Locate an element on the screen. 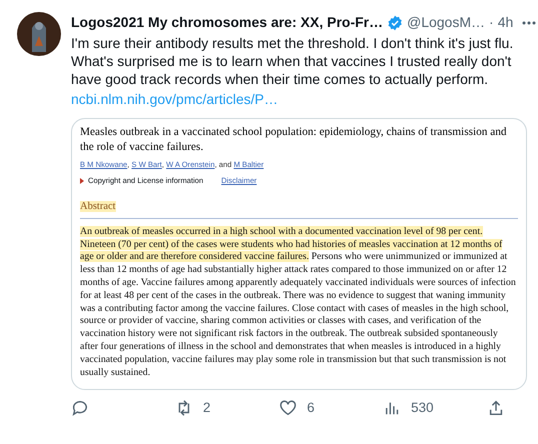  like-count: 6 is located at coordinates (311, 408).